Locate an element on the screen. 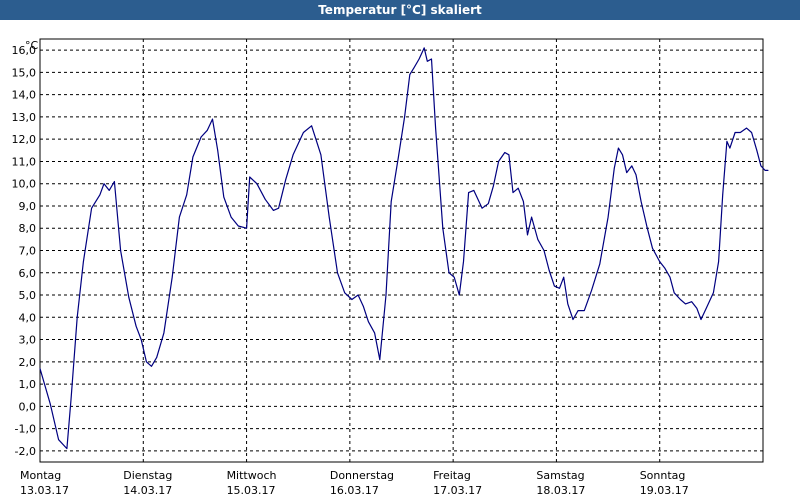 This screenshot has height=504, width=800. chart-title: Temperatur [°C] skaliert is located at coordinates (400, 10).